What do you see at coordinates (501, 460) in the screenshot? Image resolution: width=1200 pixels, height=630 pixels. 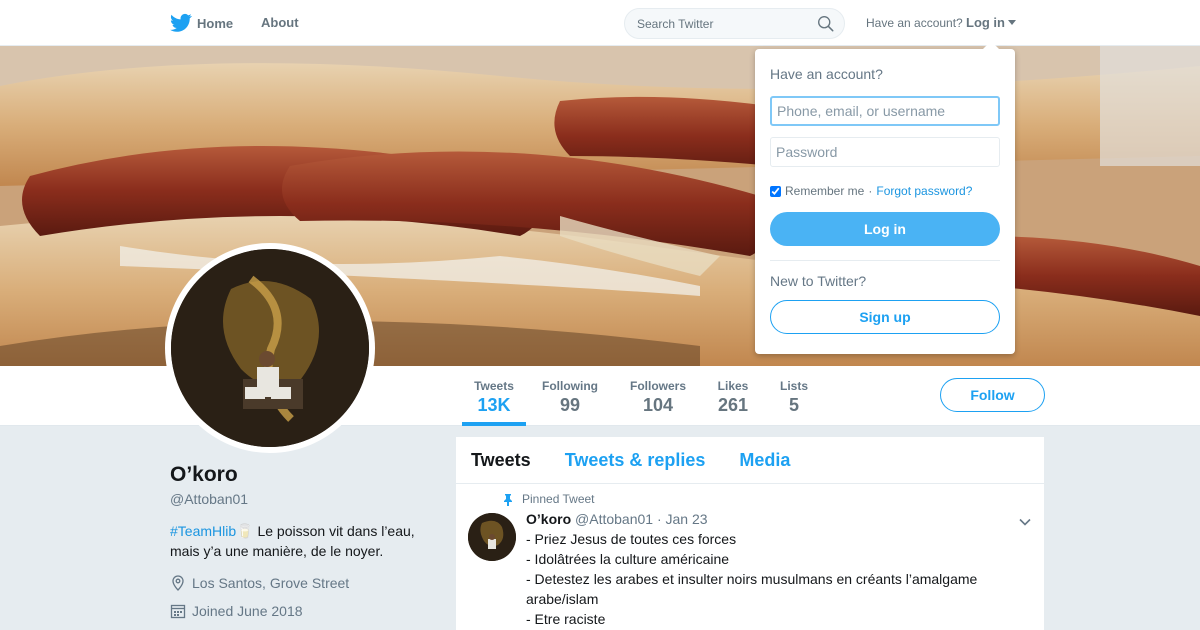 I see `tab-tweets: Tweets` at bounding box center [501, 460].